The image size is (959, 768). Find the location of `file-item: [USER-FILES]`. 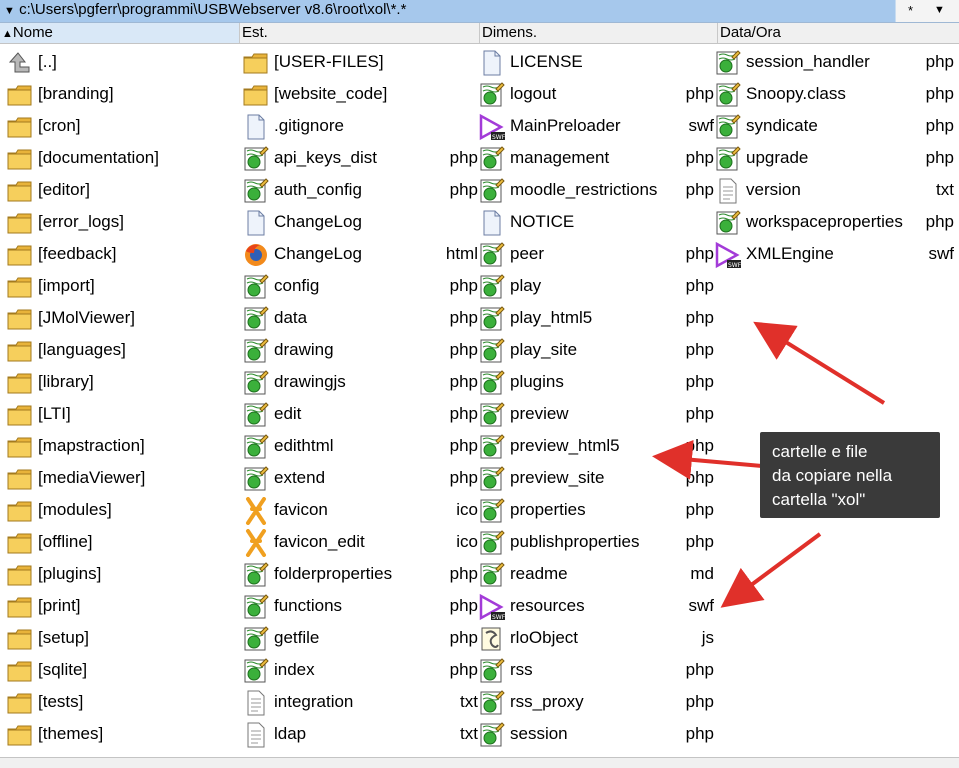

file-item: [USER-FILES] is located at coordinates (360, 62).